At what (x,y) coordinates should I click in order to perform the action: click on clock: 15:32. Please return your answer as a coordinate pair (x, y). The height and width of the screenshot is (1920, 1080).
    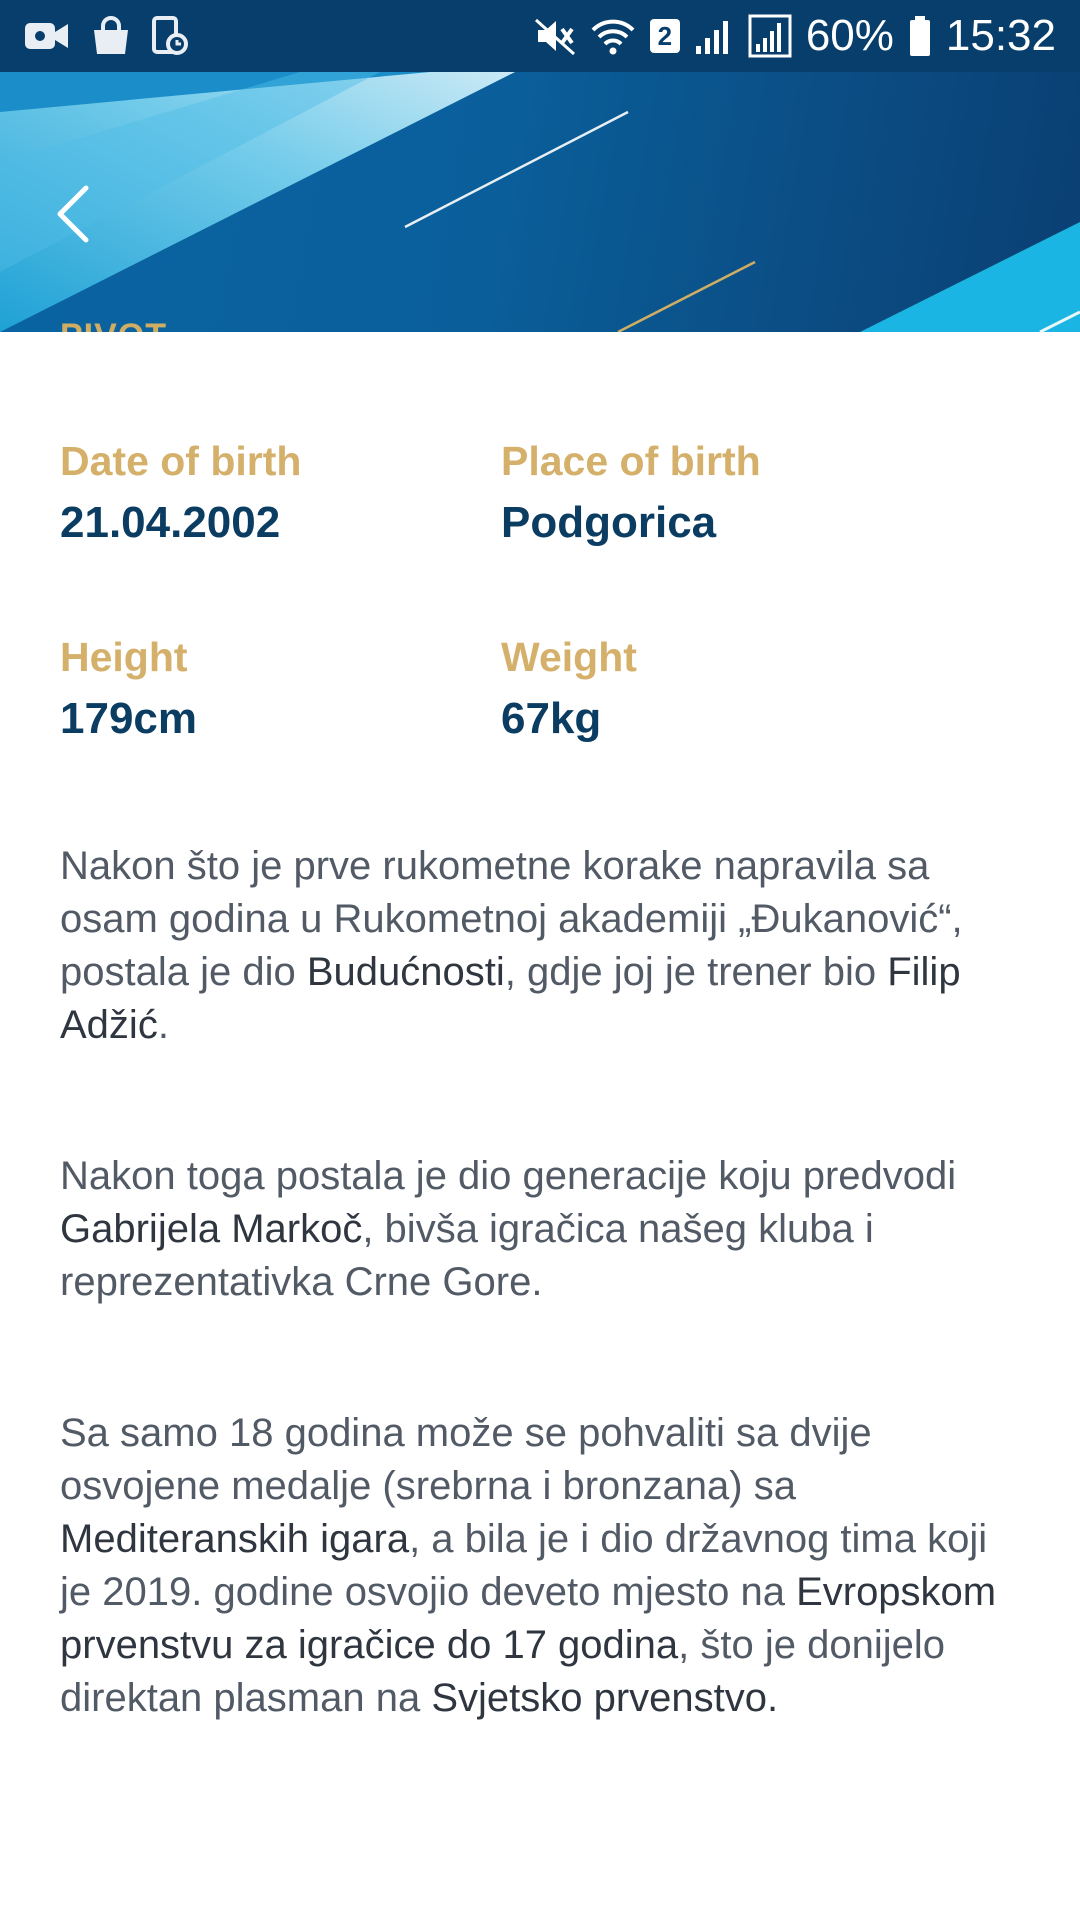
    Looking at the image, I should click on (1000, 35).